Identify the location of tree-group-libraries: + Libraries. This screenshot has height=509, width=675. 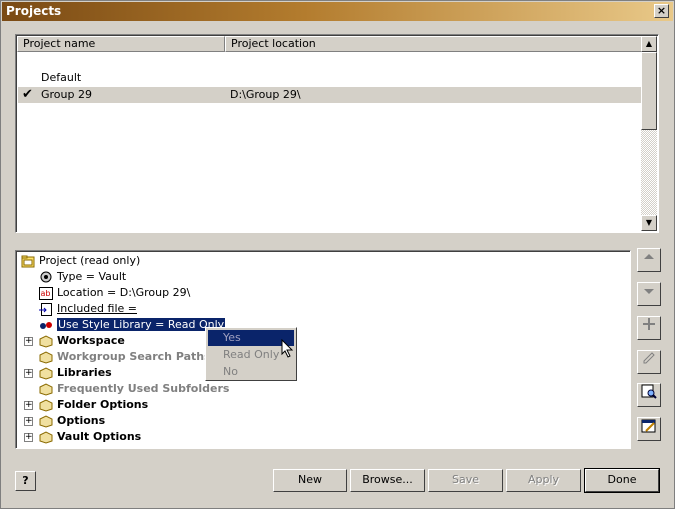
(68, 373).